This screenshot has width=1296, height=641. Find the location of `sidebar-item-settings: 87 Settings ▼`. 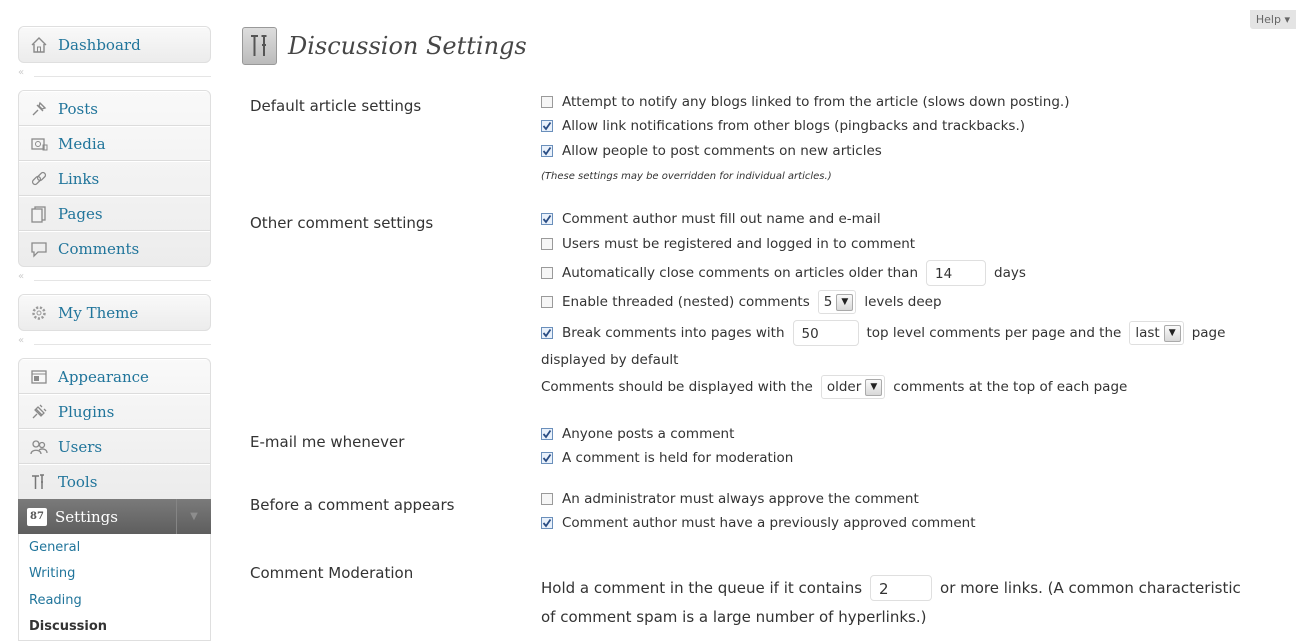

sidebar-item-settings: 87 Settings ▼ is located at coordinates (114, 516).